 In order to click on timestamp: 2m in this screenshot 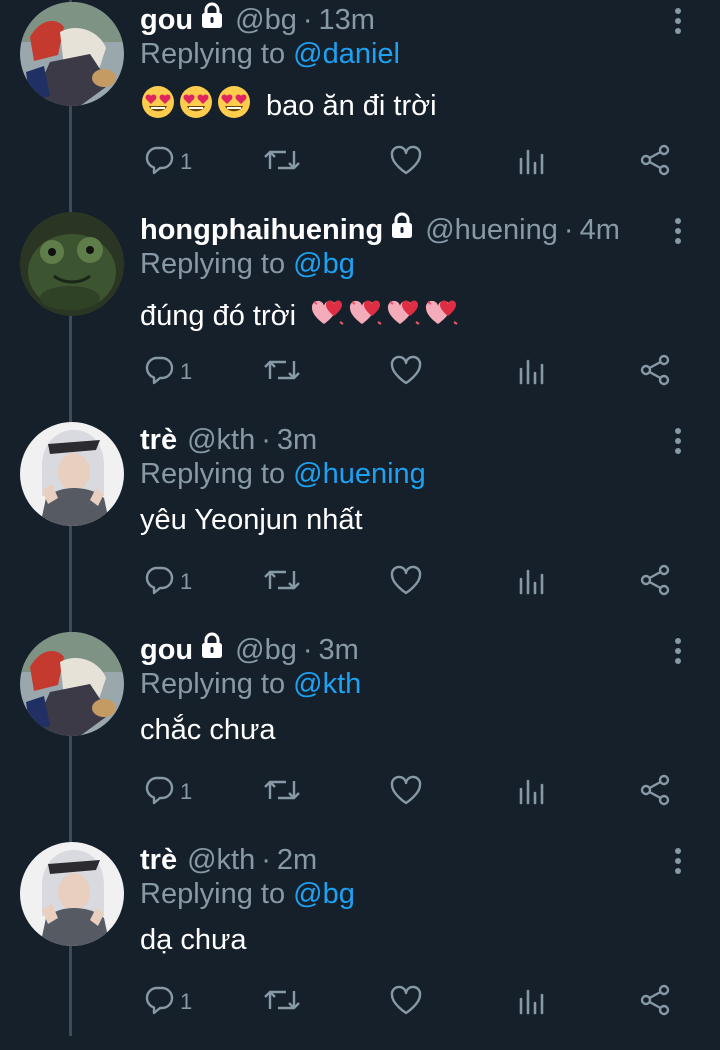, I will do `click(297, 860)`.